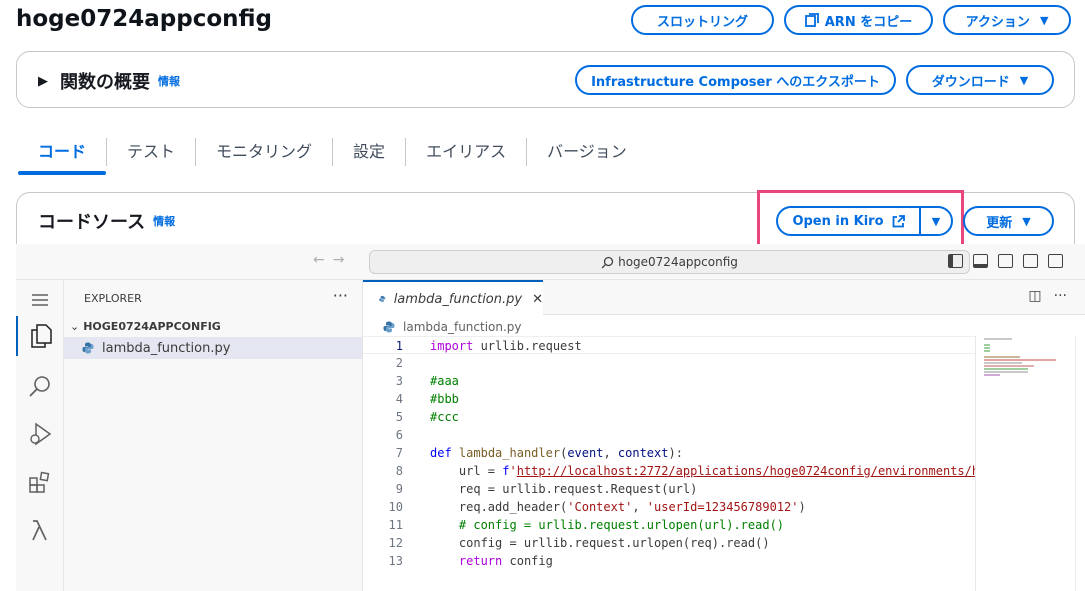 The height and width of the screenshot is (591, 1085). I want to click on line-number: 11, so click(395, 525).